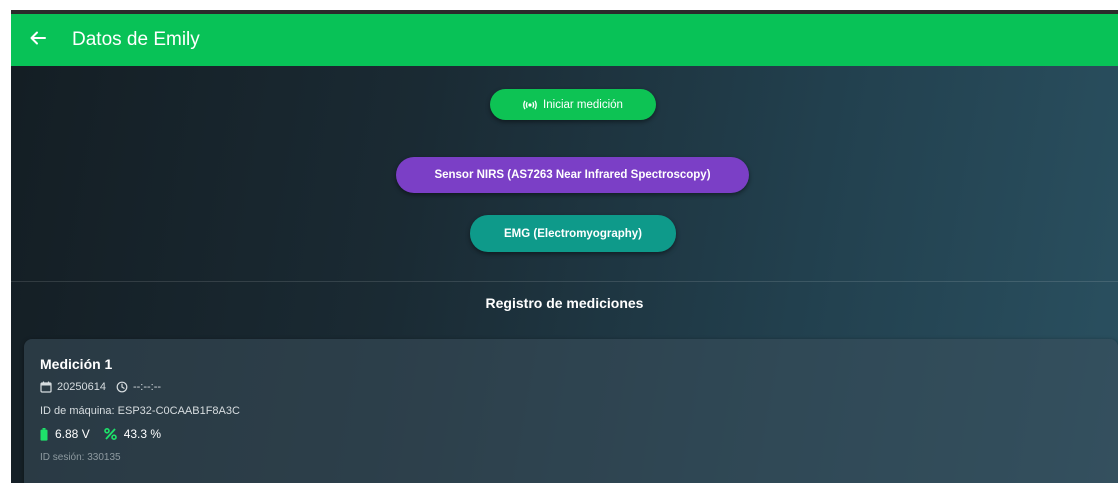  What do you see at coordinates (564, 281) in the screenshot?
I see `section-divider` at bounding box center [564, 281].